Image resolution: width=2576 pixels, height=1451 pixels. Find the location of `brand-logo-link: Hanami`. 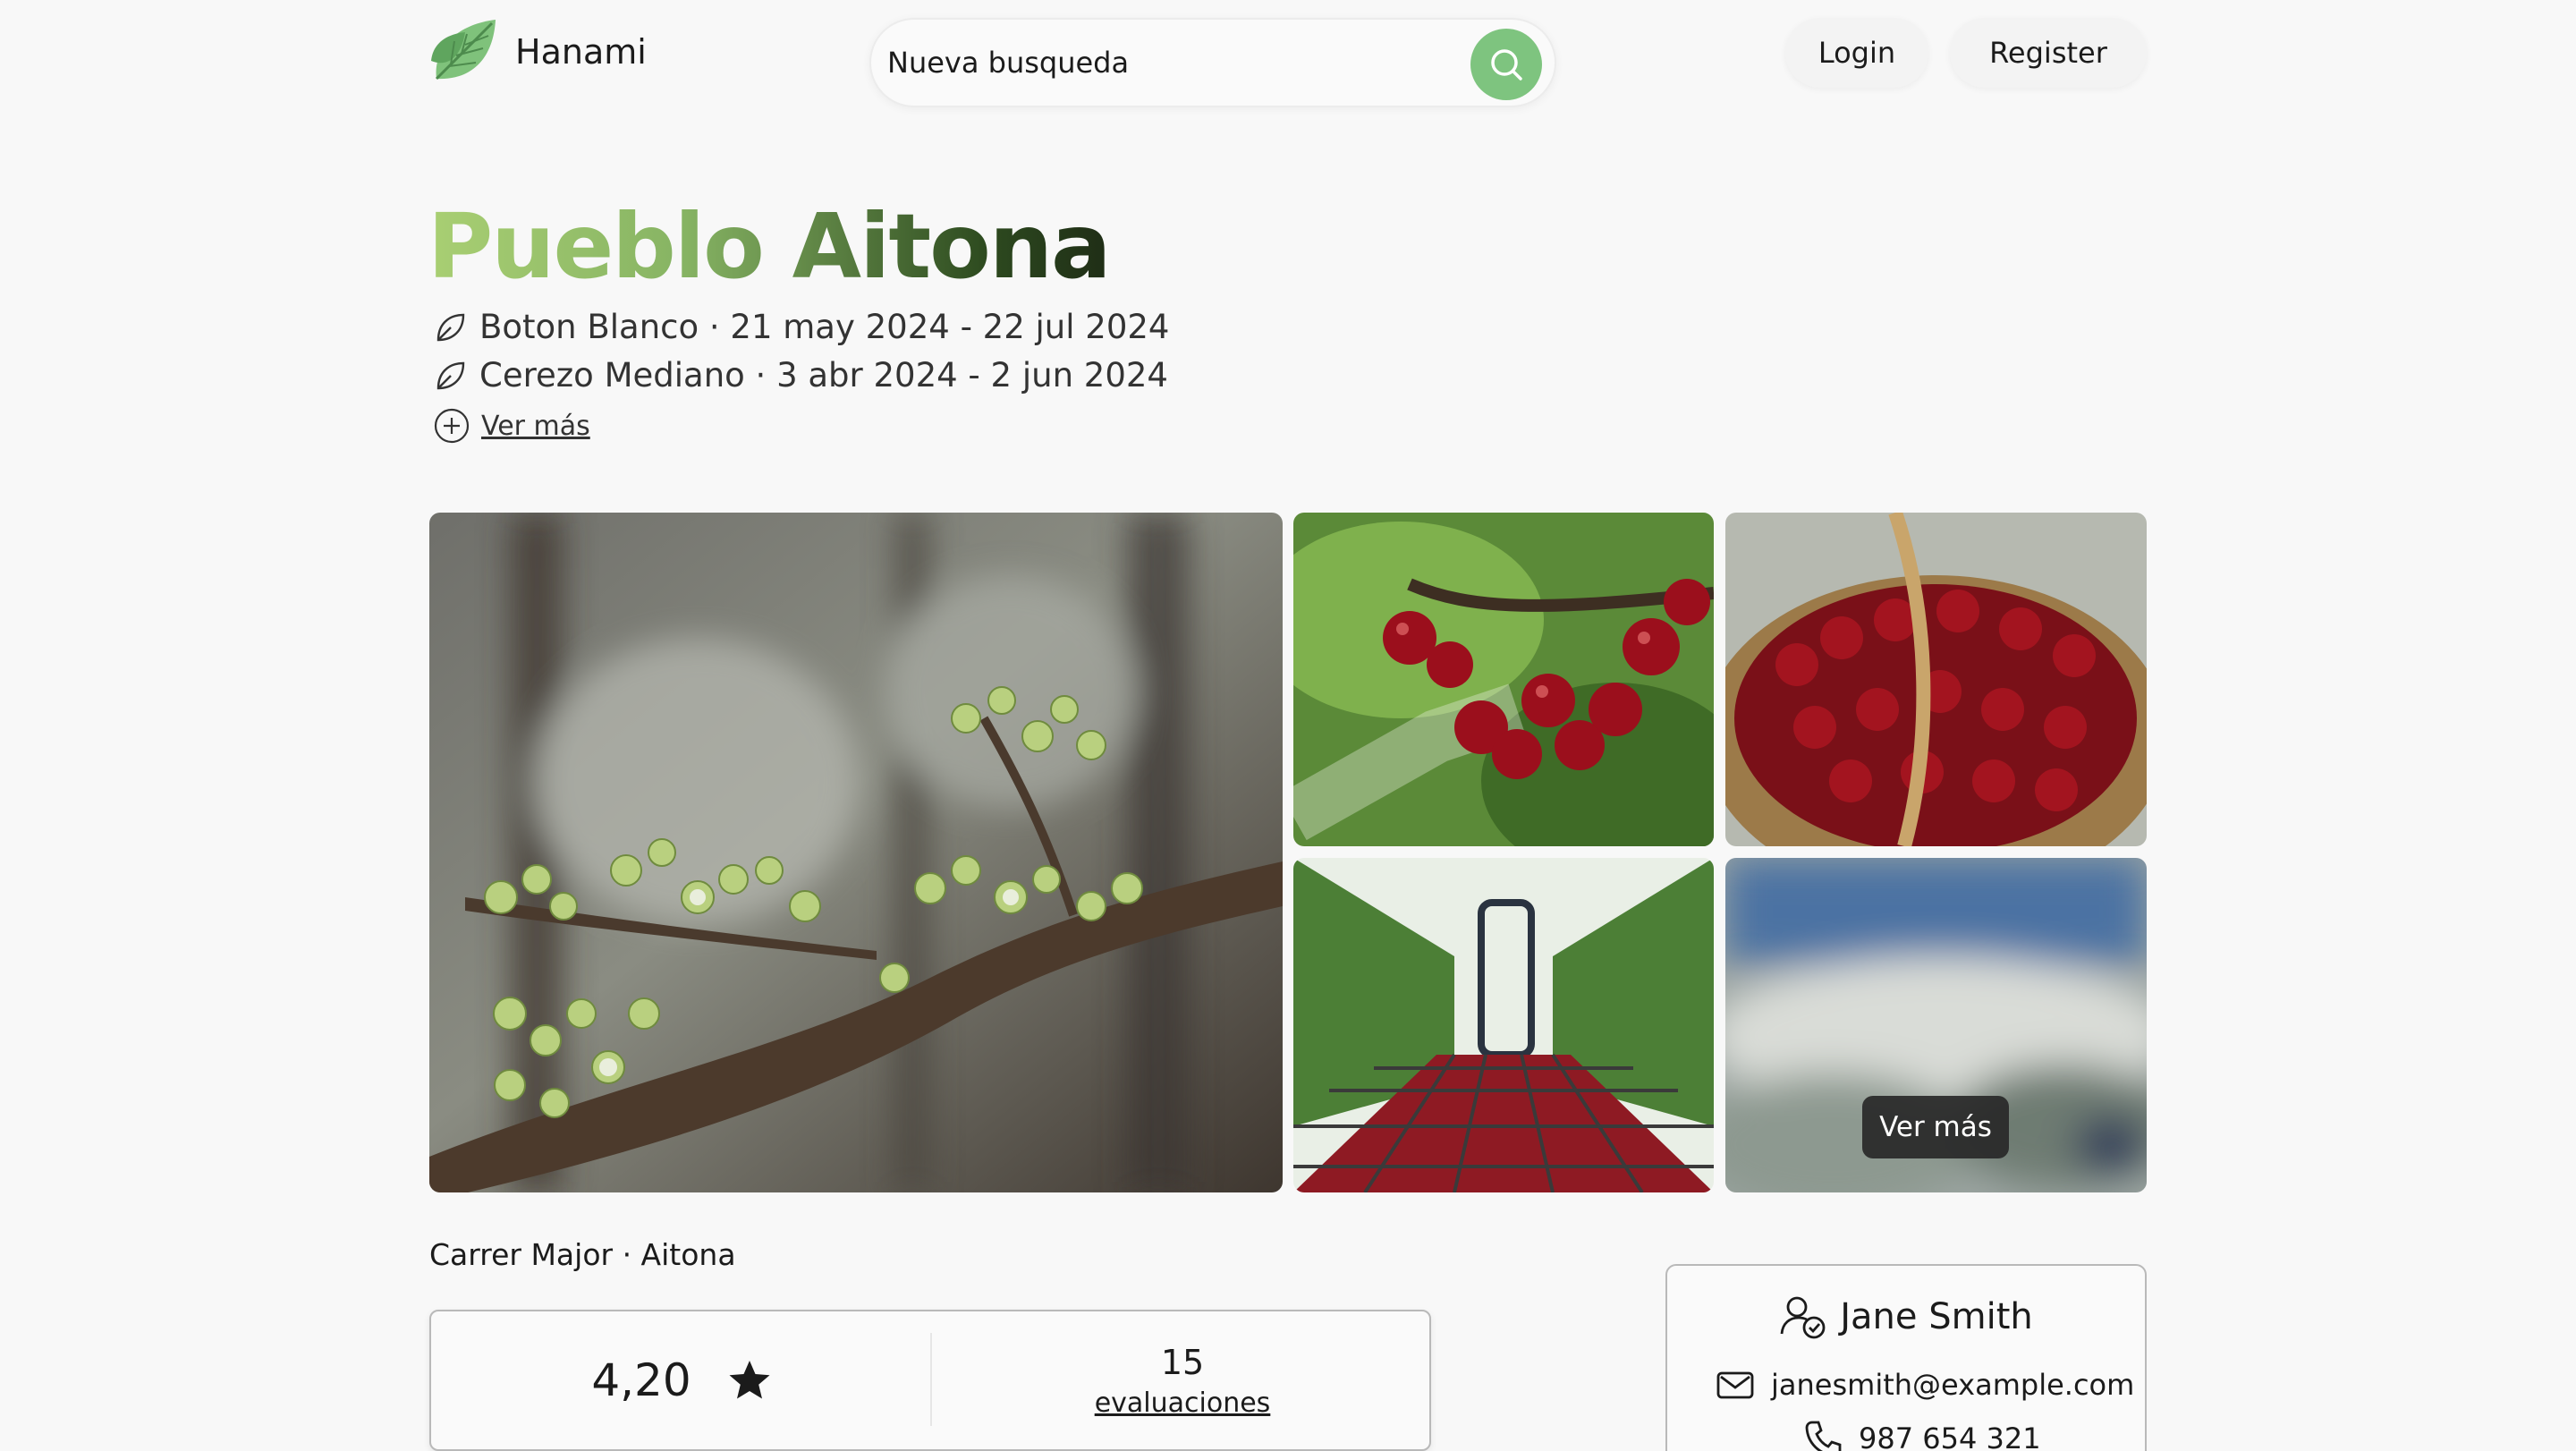

brand-logo-link: Hanami is located at coordinates (538, 52).